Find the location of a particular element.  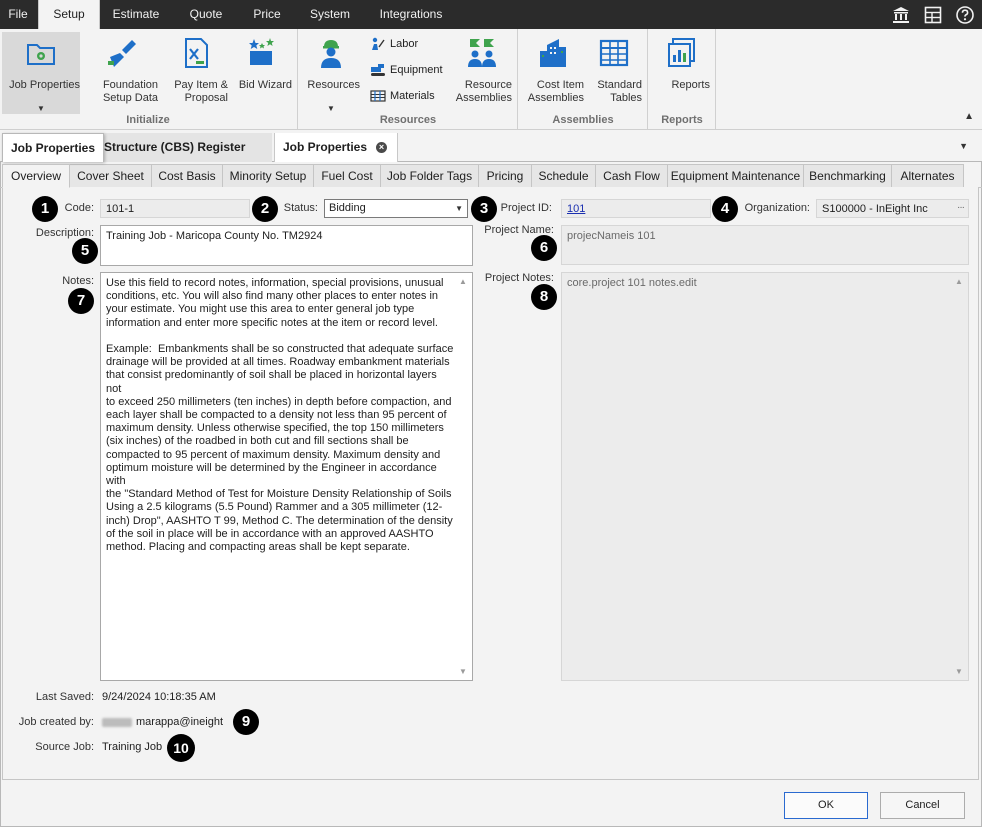

menu-setup: Setup is located at coordinates (69, 14).